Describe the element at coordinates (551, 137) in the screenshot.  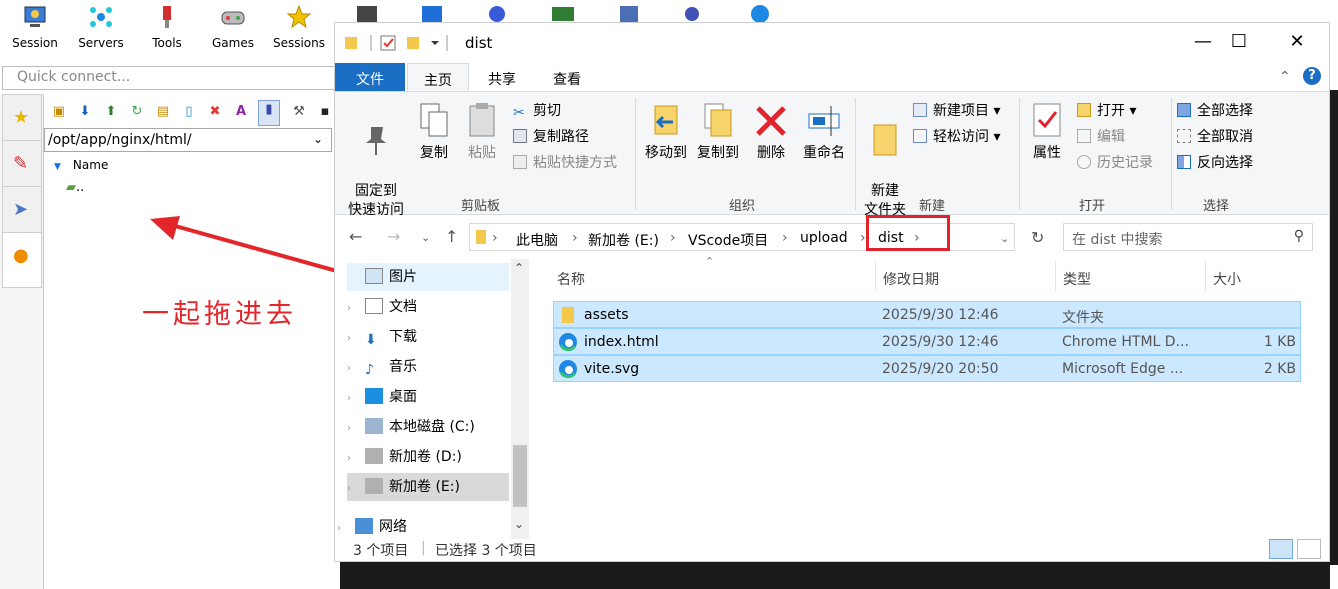
I see `copy-path-button: 复制路径` at that location.